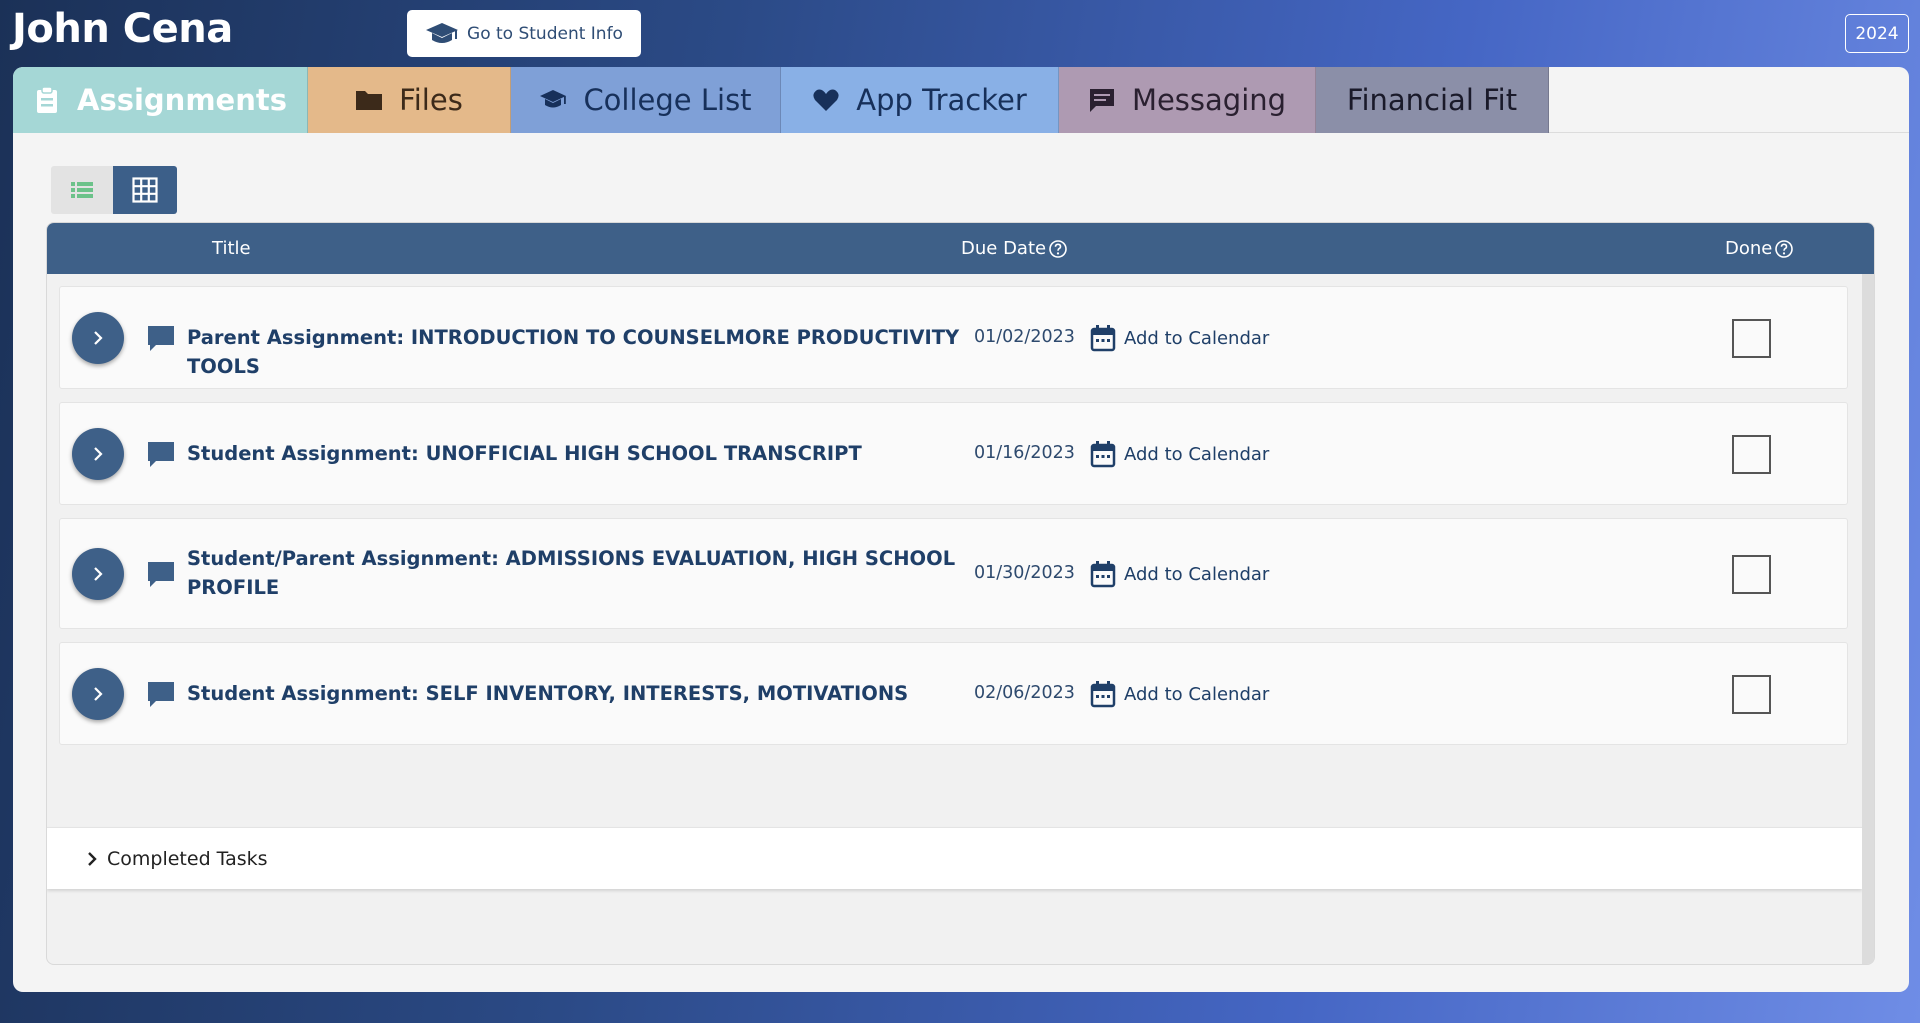 The height and width of the screenshot is (1023, 1920). I want to click on list-view-button, so click(82, 190).